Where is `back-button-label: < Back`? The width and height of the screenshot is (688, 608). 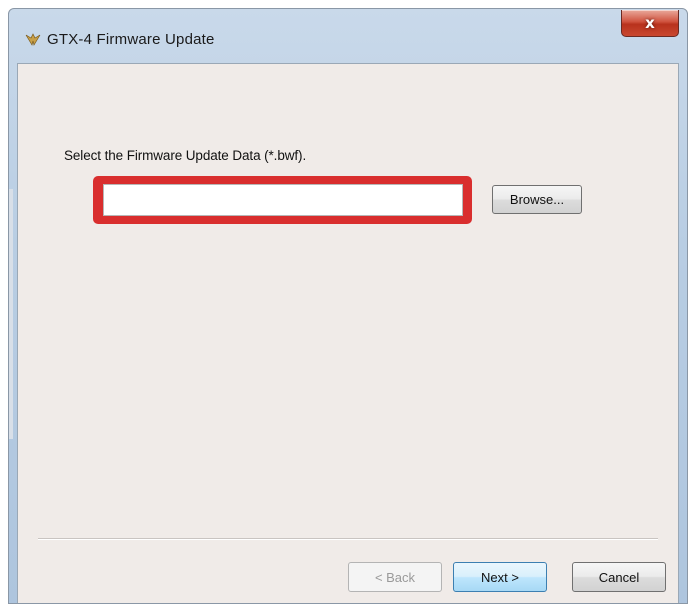 back-button-label: < Back is located at coordinates (395, 577).